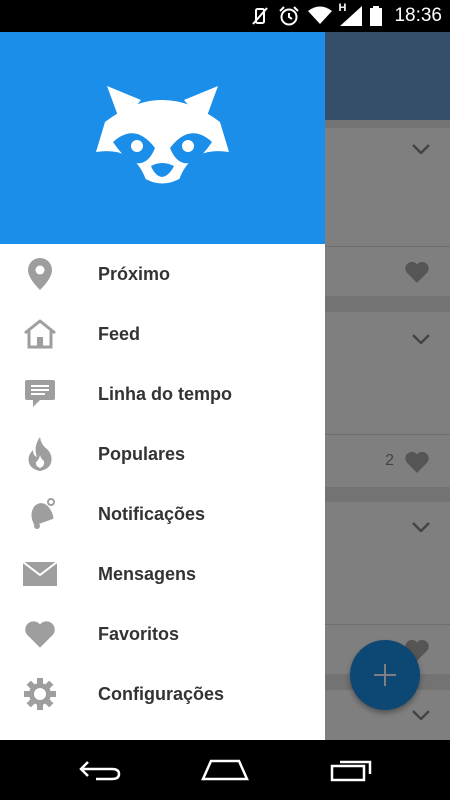  I want to click on menu-item-feed: Feed, so click(162, 334).